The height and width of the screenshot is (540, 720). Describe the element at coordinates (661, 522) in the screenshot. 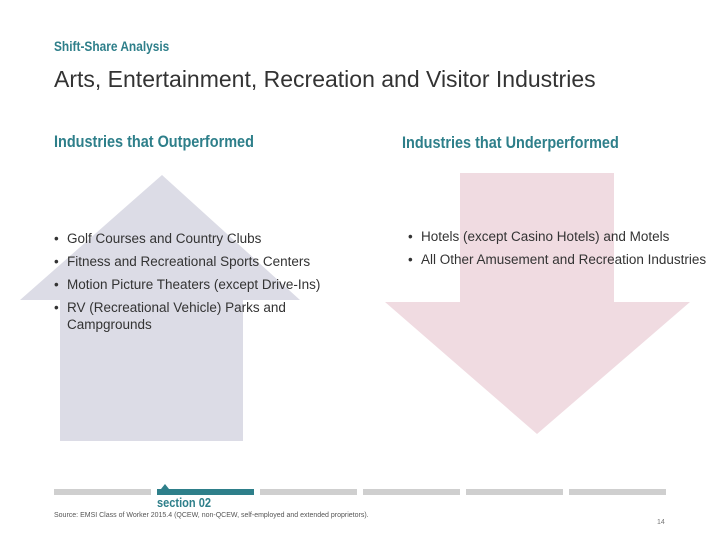

I see `page-number: 14` at that location.